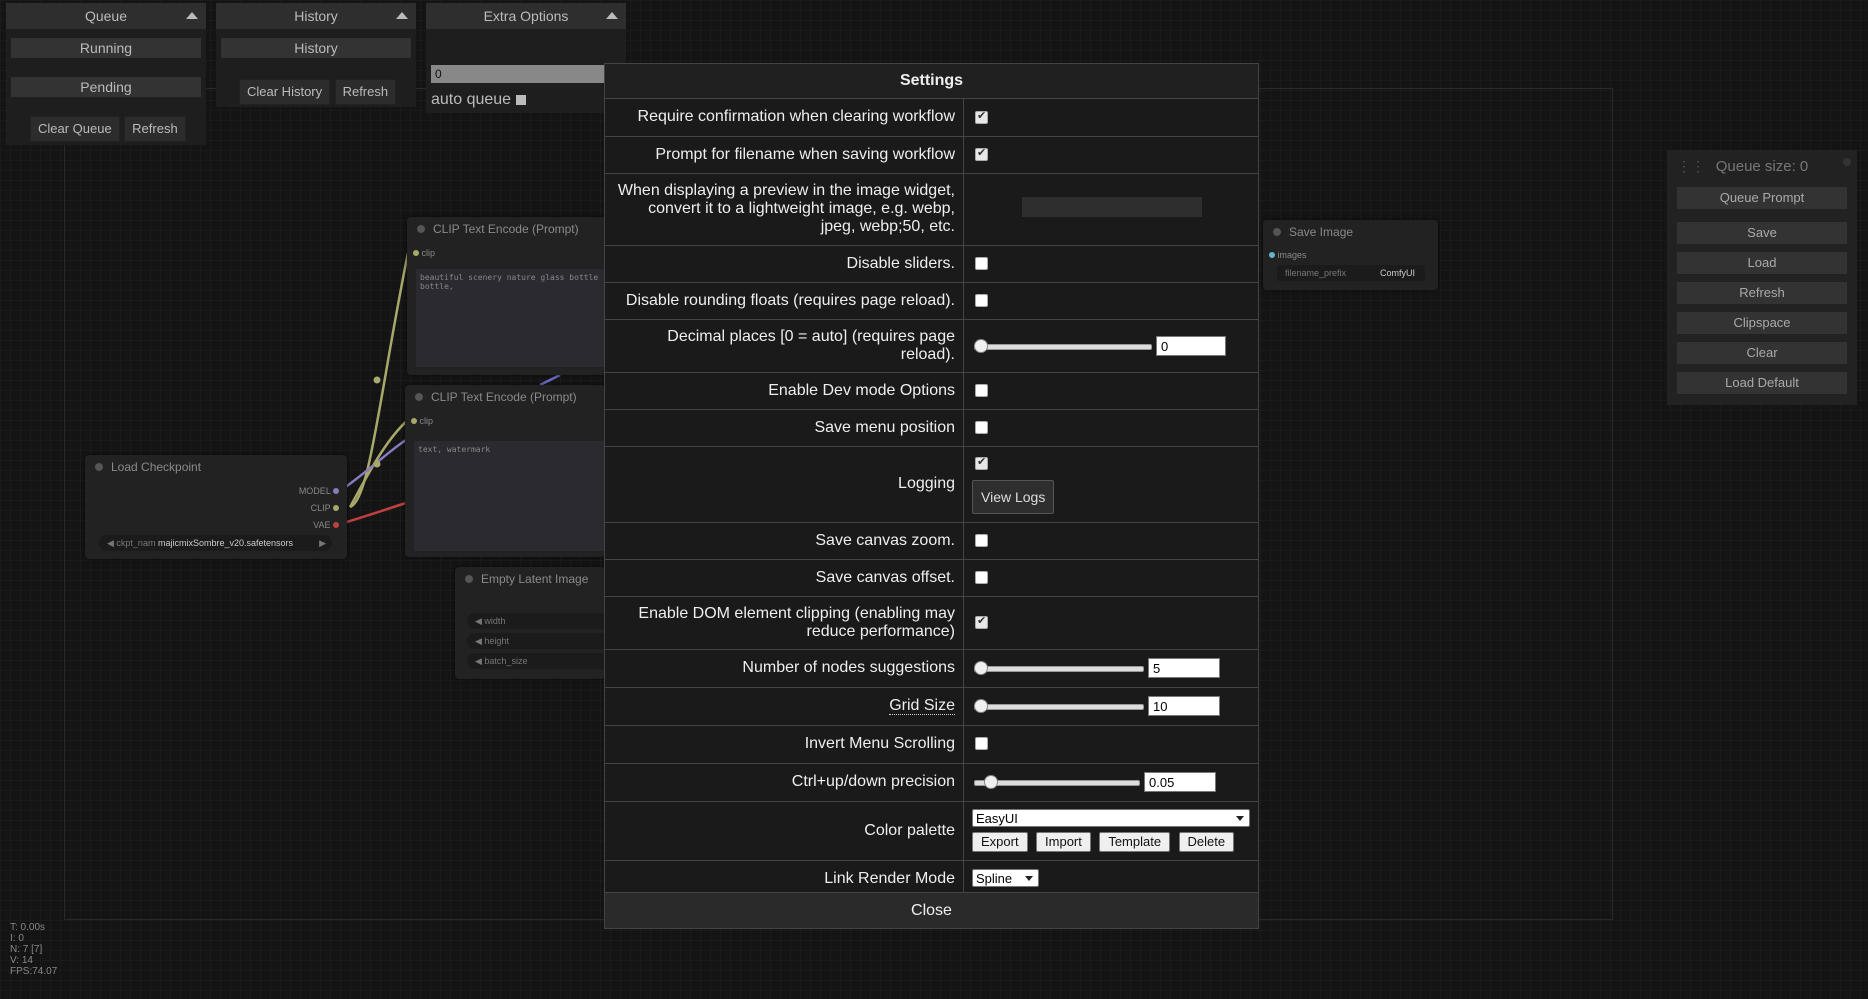  Describe the element at coordinates (1005, 878) in the screenshot. I see `link-render-mode-select: Spline` at that location.